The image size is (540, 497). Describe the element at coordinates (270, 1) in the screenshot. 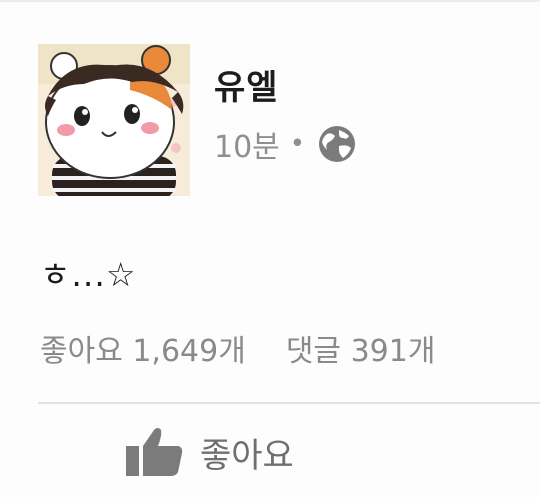

I see `top-divider` at that location.